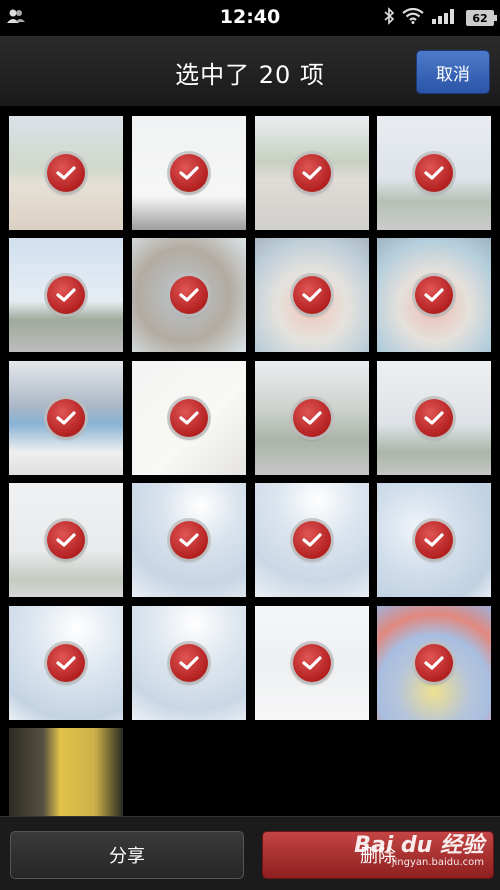 This screenshot has height=890, width=500. I want to click on battery-icon: 62, so click(481, 18).